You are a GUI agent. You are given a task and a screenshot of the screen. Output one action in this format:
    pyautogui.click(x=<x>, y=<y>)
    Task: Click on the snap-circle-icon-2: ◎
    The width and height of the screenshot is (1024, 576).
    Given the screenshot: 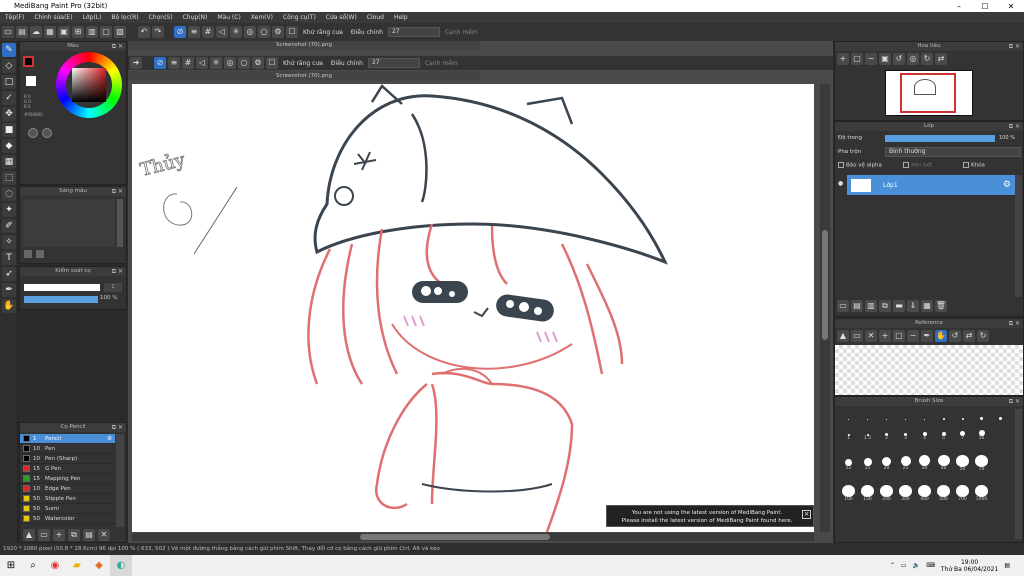 What is the action you would take?
    pyautogui.click(x=230, y=63)
    